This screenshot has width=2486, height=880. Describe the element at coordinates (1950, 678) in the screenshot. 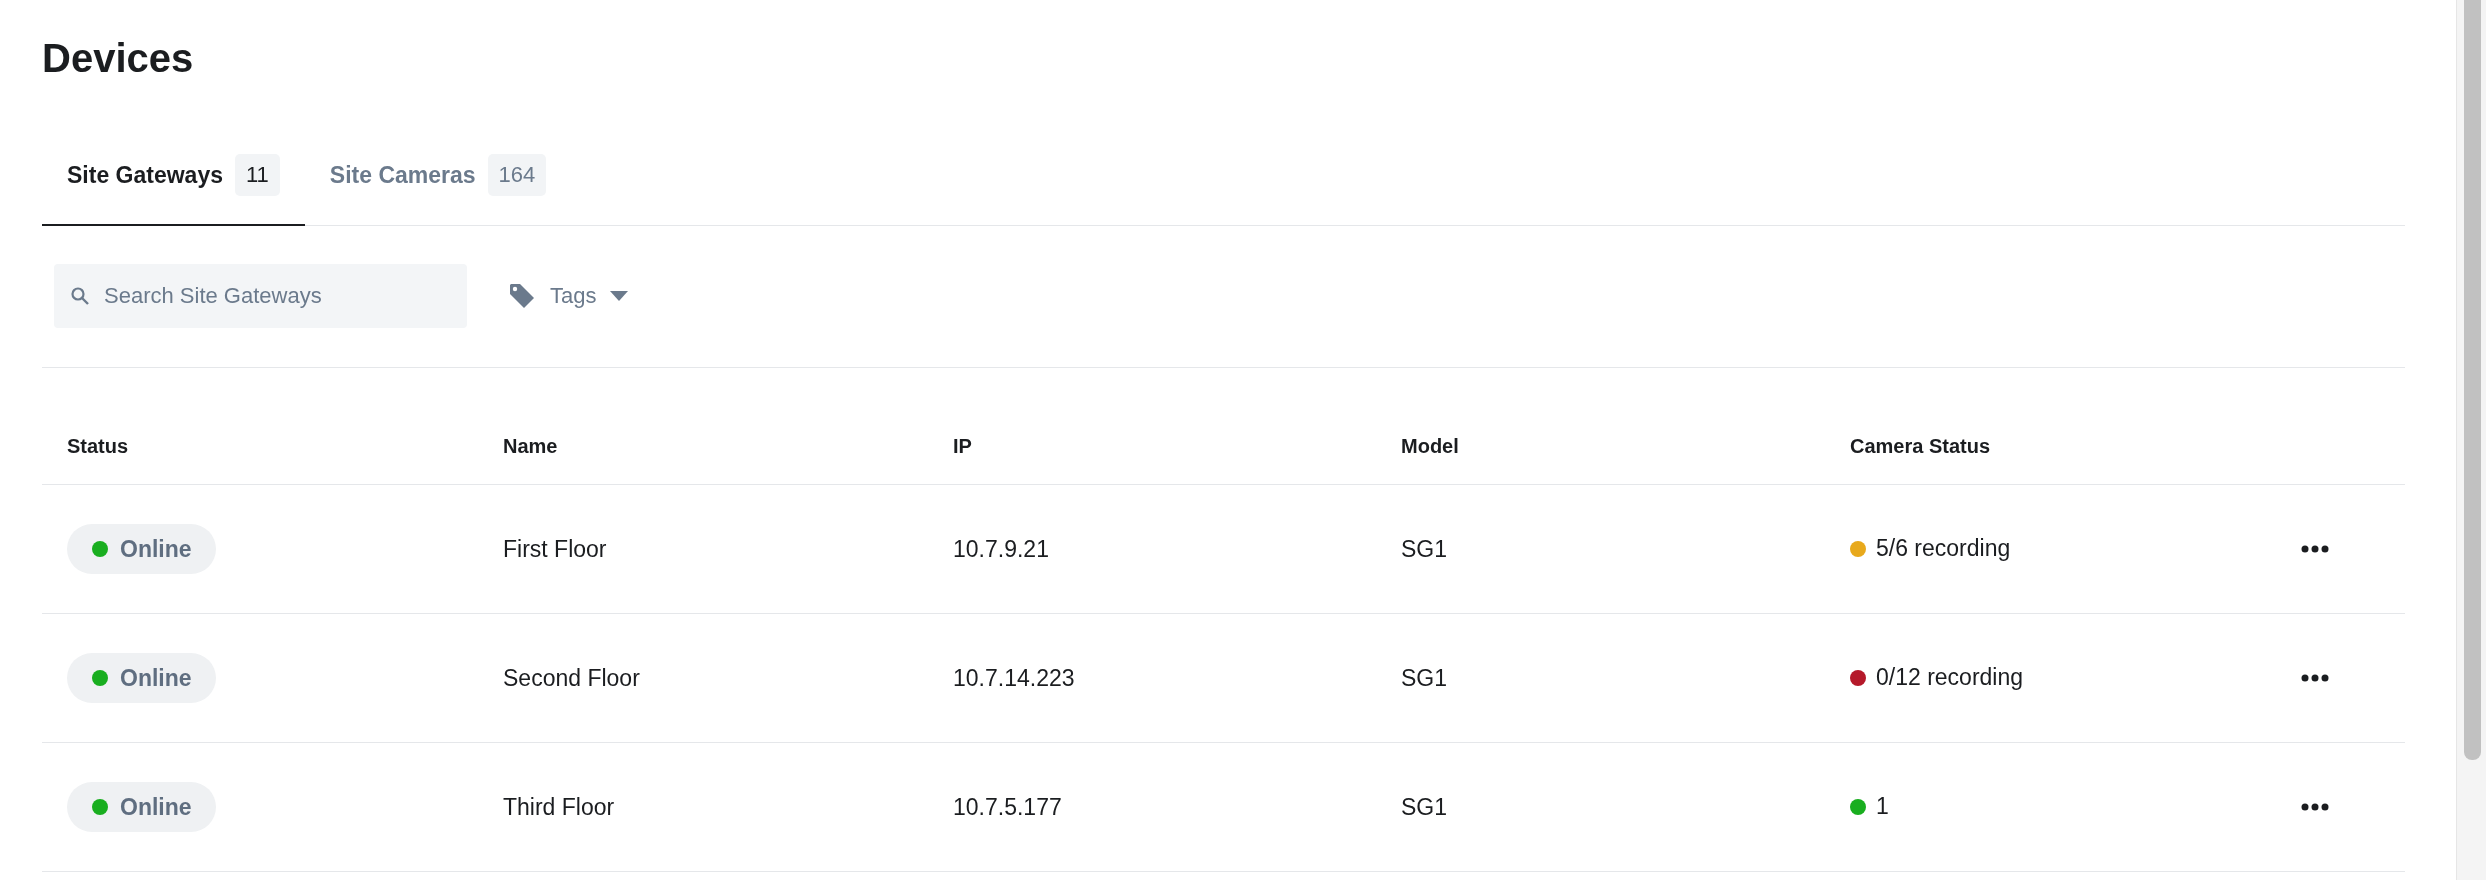

I see `camera-status-text: 0/12 recording` at that location.